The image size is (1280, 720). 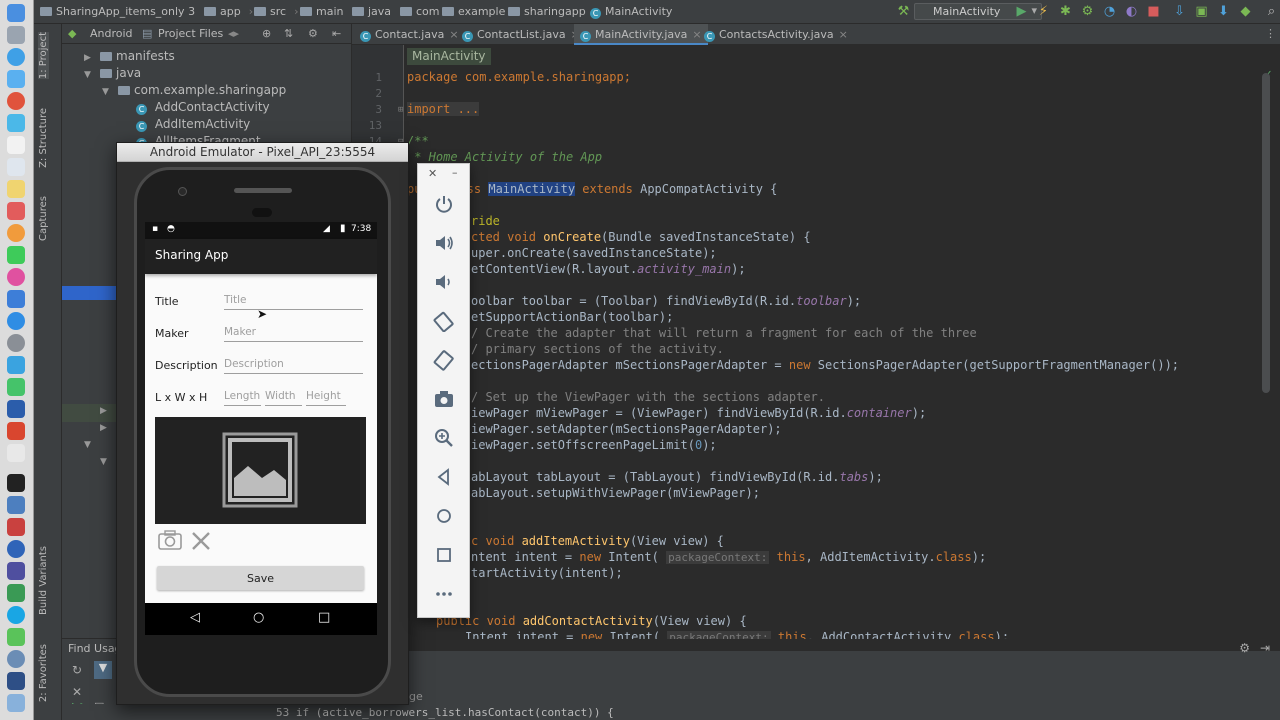 I want to click on app-store-icon, so click(x=16, y=321).